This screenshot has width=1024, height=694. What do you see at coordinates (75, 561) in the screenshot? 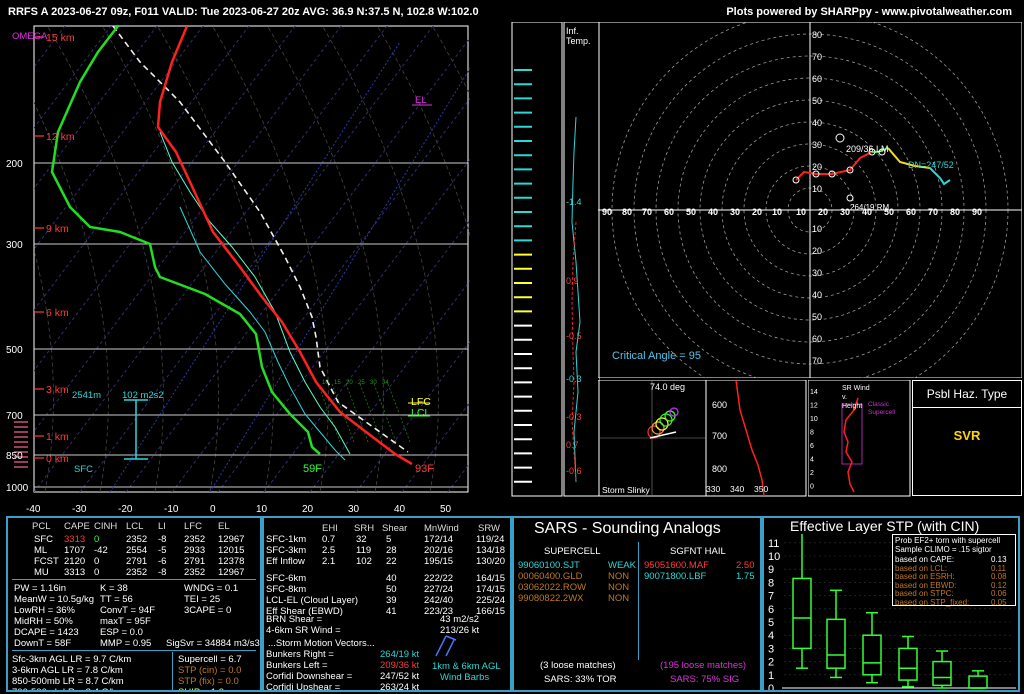
I see `thermo-cell: 2120` at bounding box center [75, 561].